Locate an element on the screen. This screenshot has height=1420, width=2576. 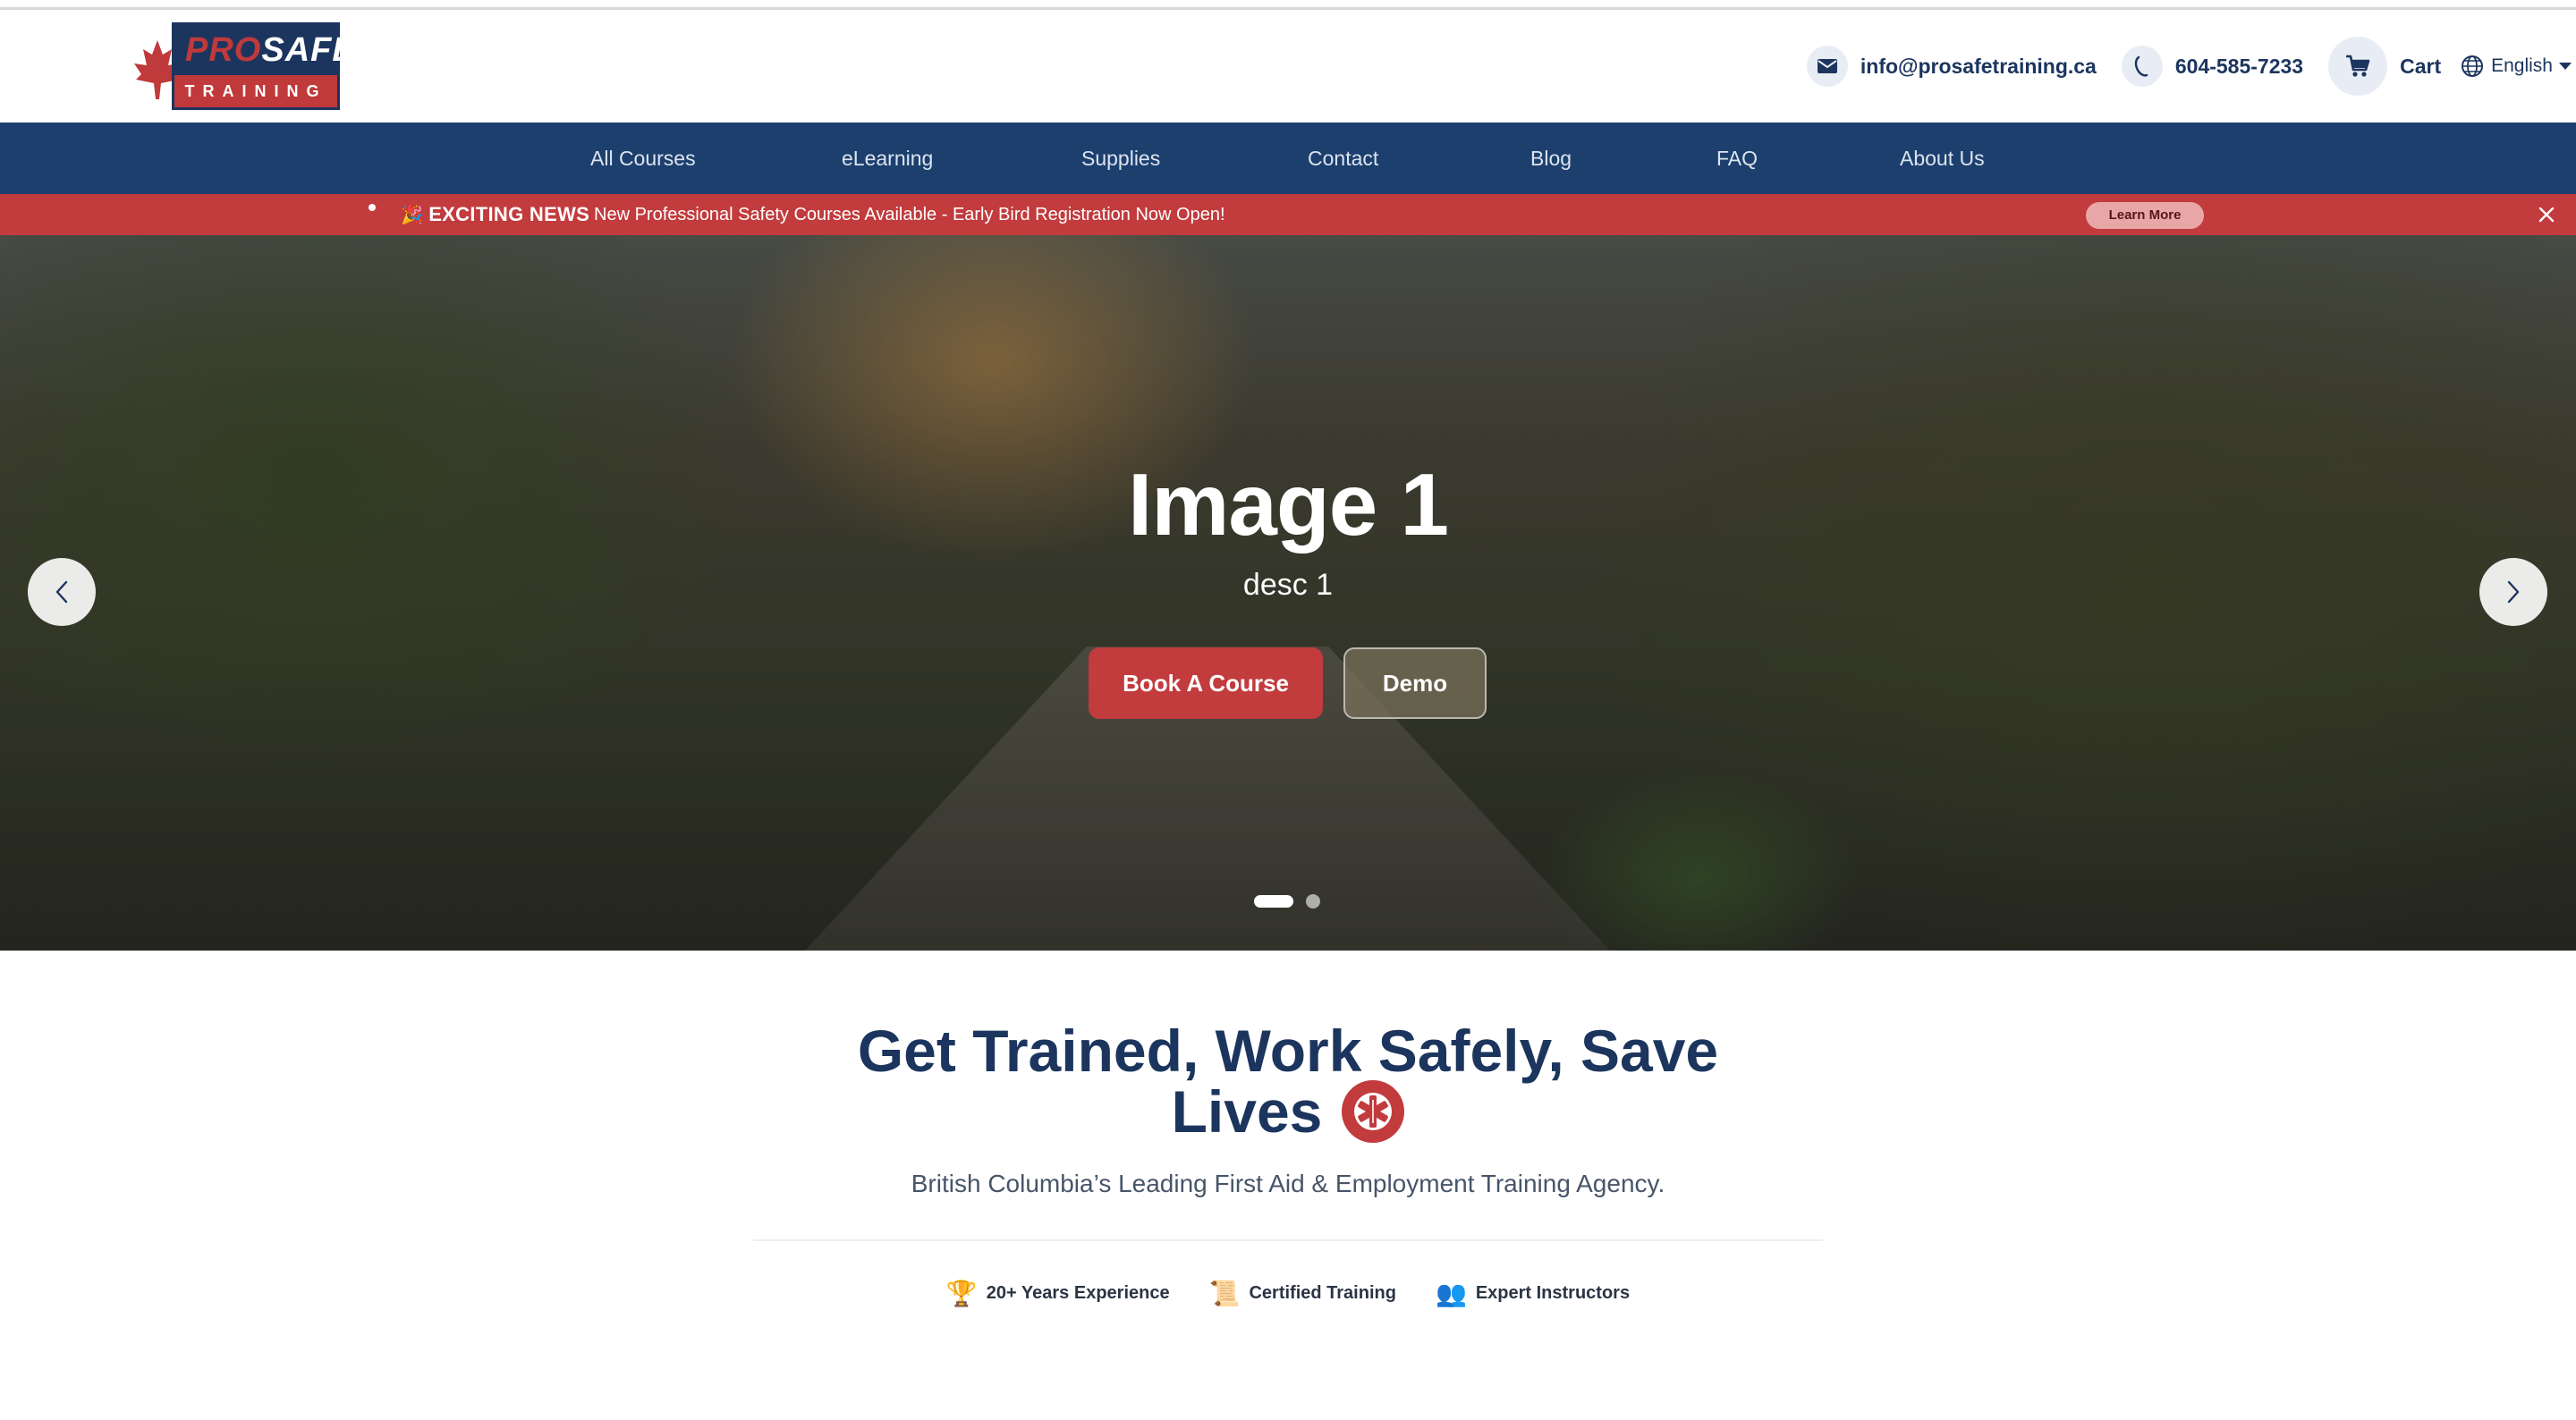
carousel-next-button is located at coordinates (2513, 592).